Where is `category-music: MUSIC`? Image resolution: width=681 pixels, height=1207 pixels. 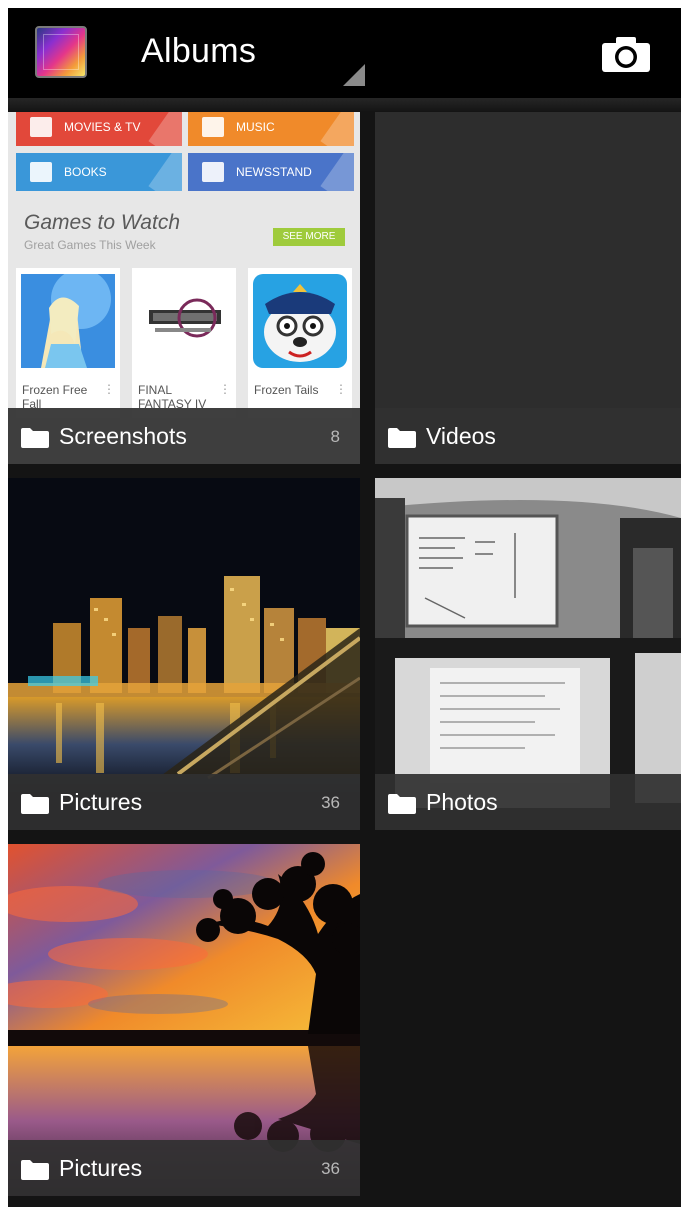 category-music: MUSIC is located at coordinates (271, 129).